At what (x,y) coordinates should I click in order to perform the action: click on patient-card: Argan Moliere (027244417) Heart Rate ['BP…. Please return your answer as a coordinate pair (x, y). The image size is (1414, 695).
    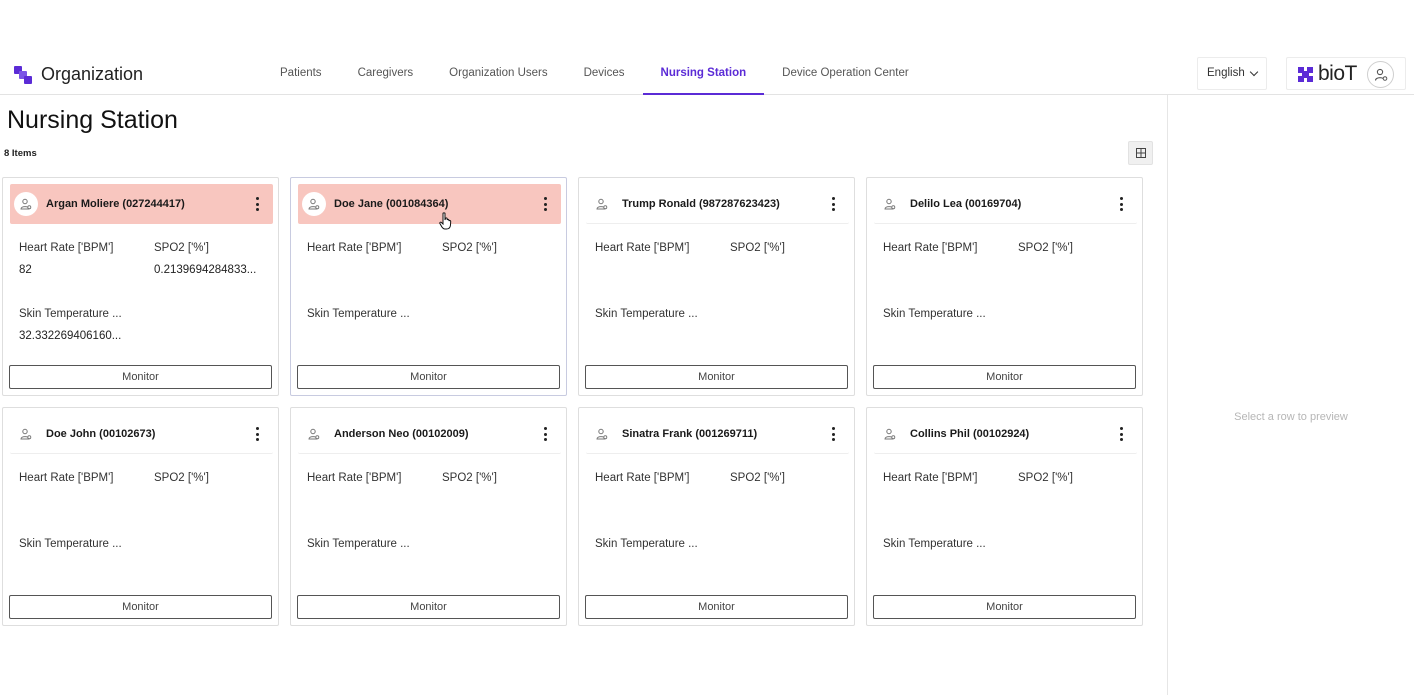
    Looking at the image, I should click on (140, 286).